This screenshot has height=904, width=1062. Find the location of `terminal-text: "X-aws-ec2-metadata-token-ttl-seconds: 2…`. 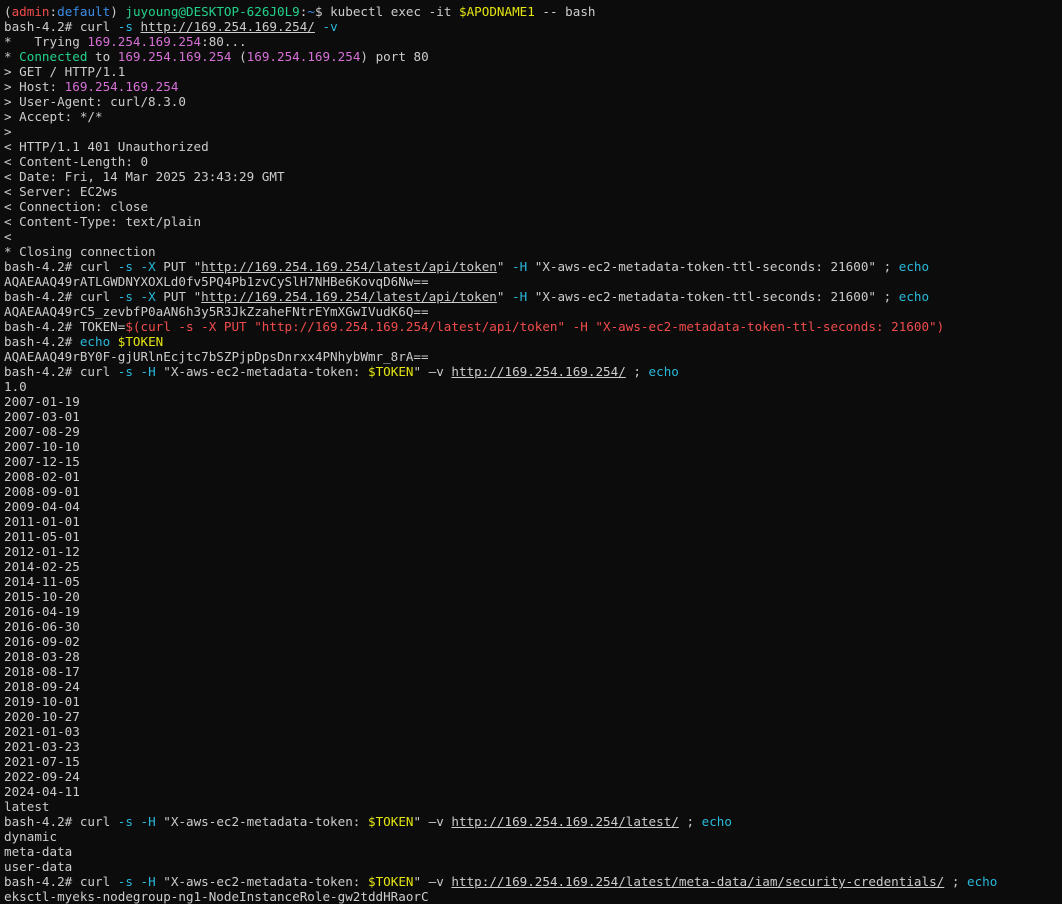

terminal-text: "X-aws-ec2-metadata-token-ttl-seconds: 2… is located at coordinates (713, 296).